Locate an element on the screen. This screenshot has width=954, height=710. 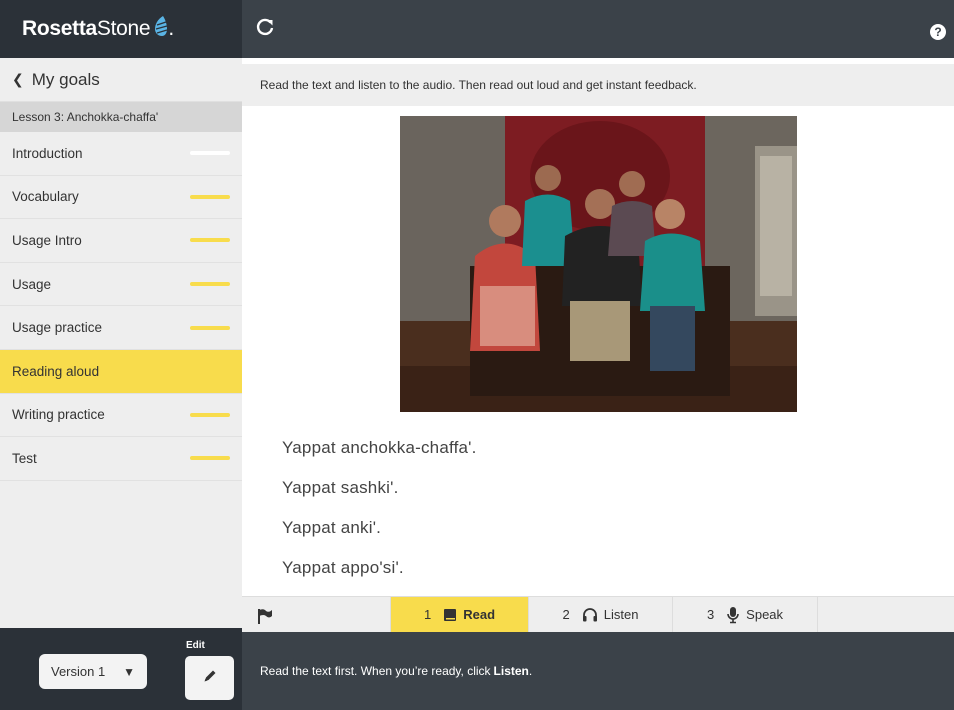
nav-item-label: Usage practice is located at coordinates (57, 328).